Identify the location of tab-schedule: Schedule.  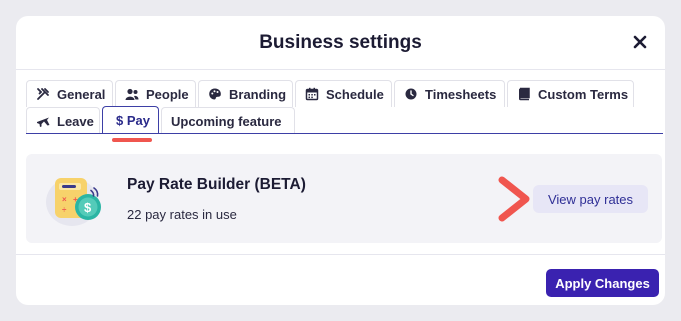
(343, 93).